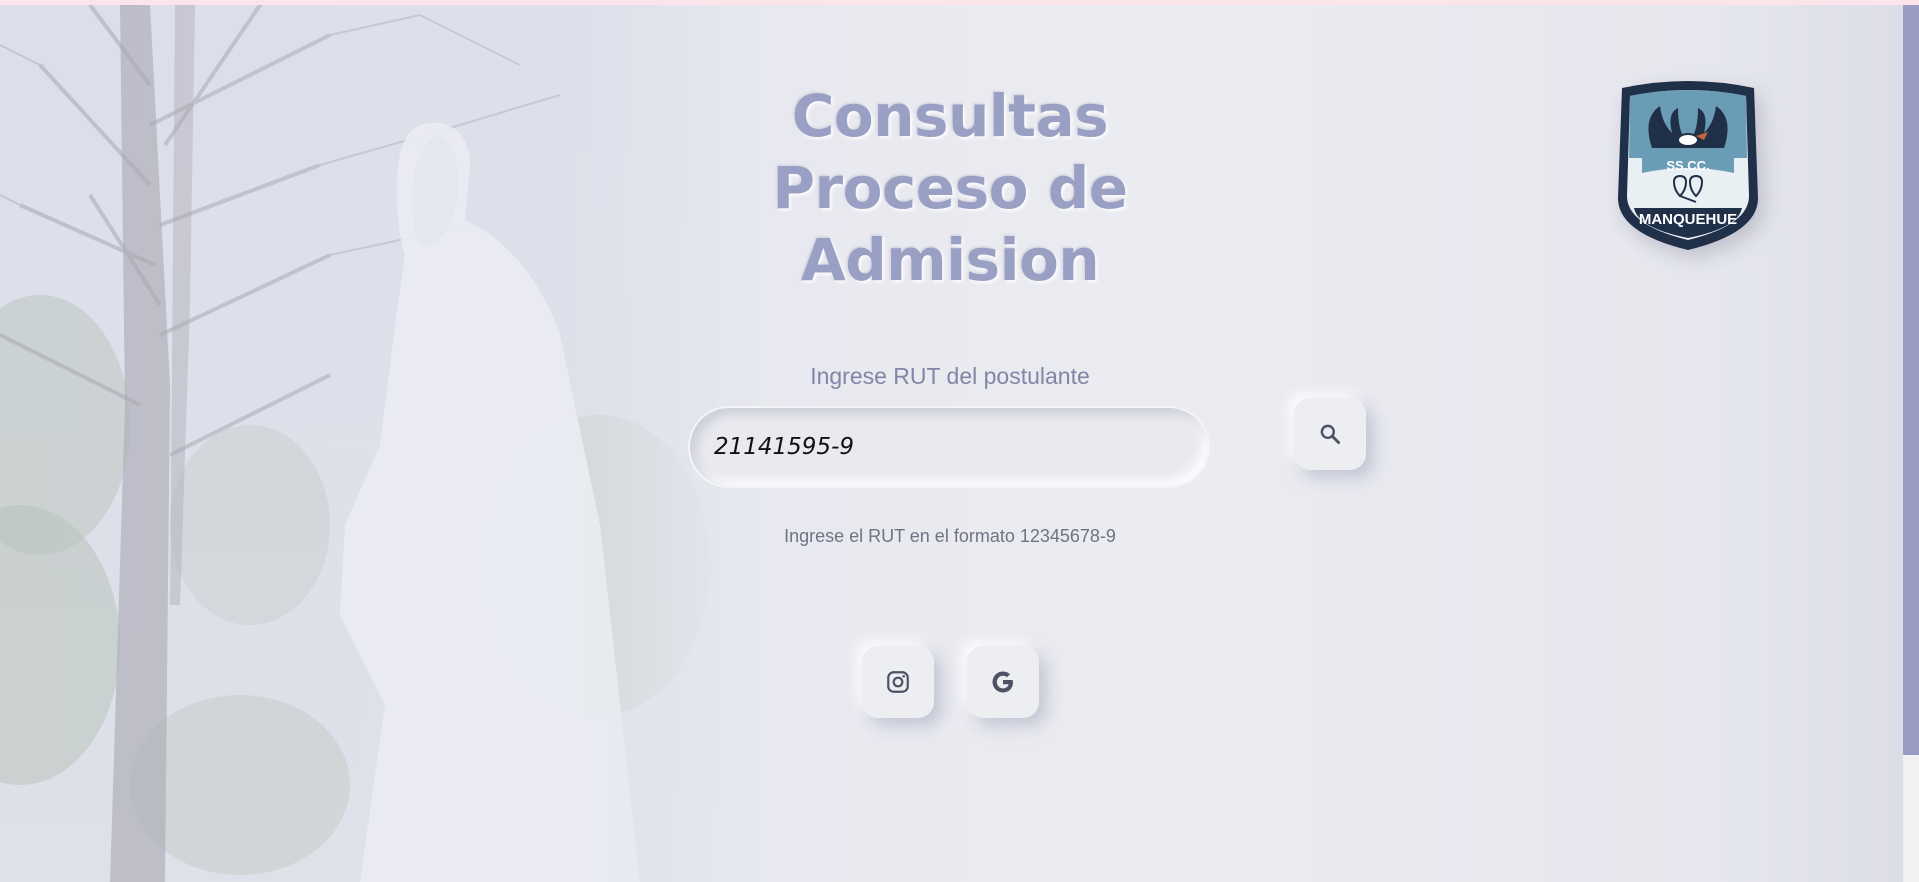  Describe the element at coordinates (1911, 380) in the screenshot. I see `scrollbar-thumb` at that location.